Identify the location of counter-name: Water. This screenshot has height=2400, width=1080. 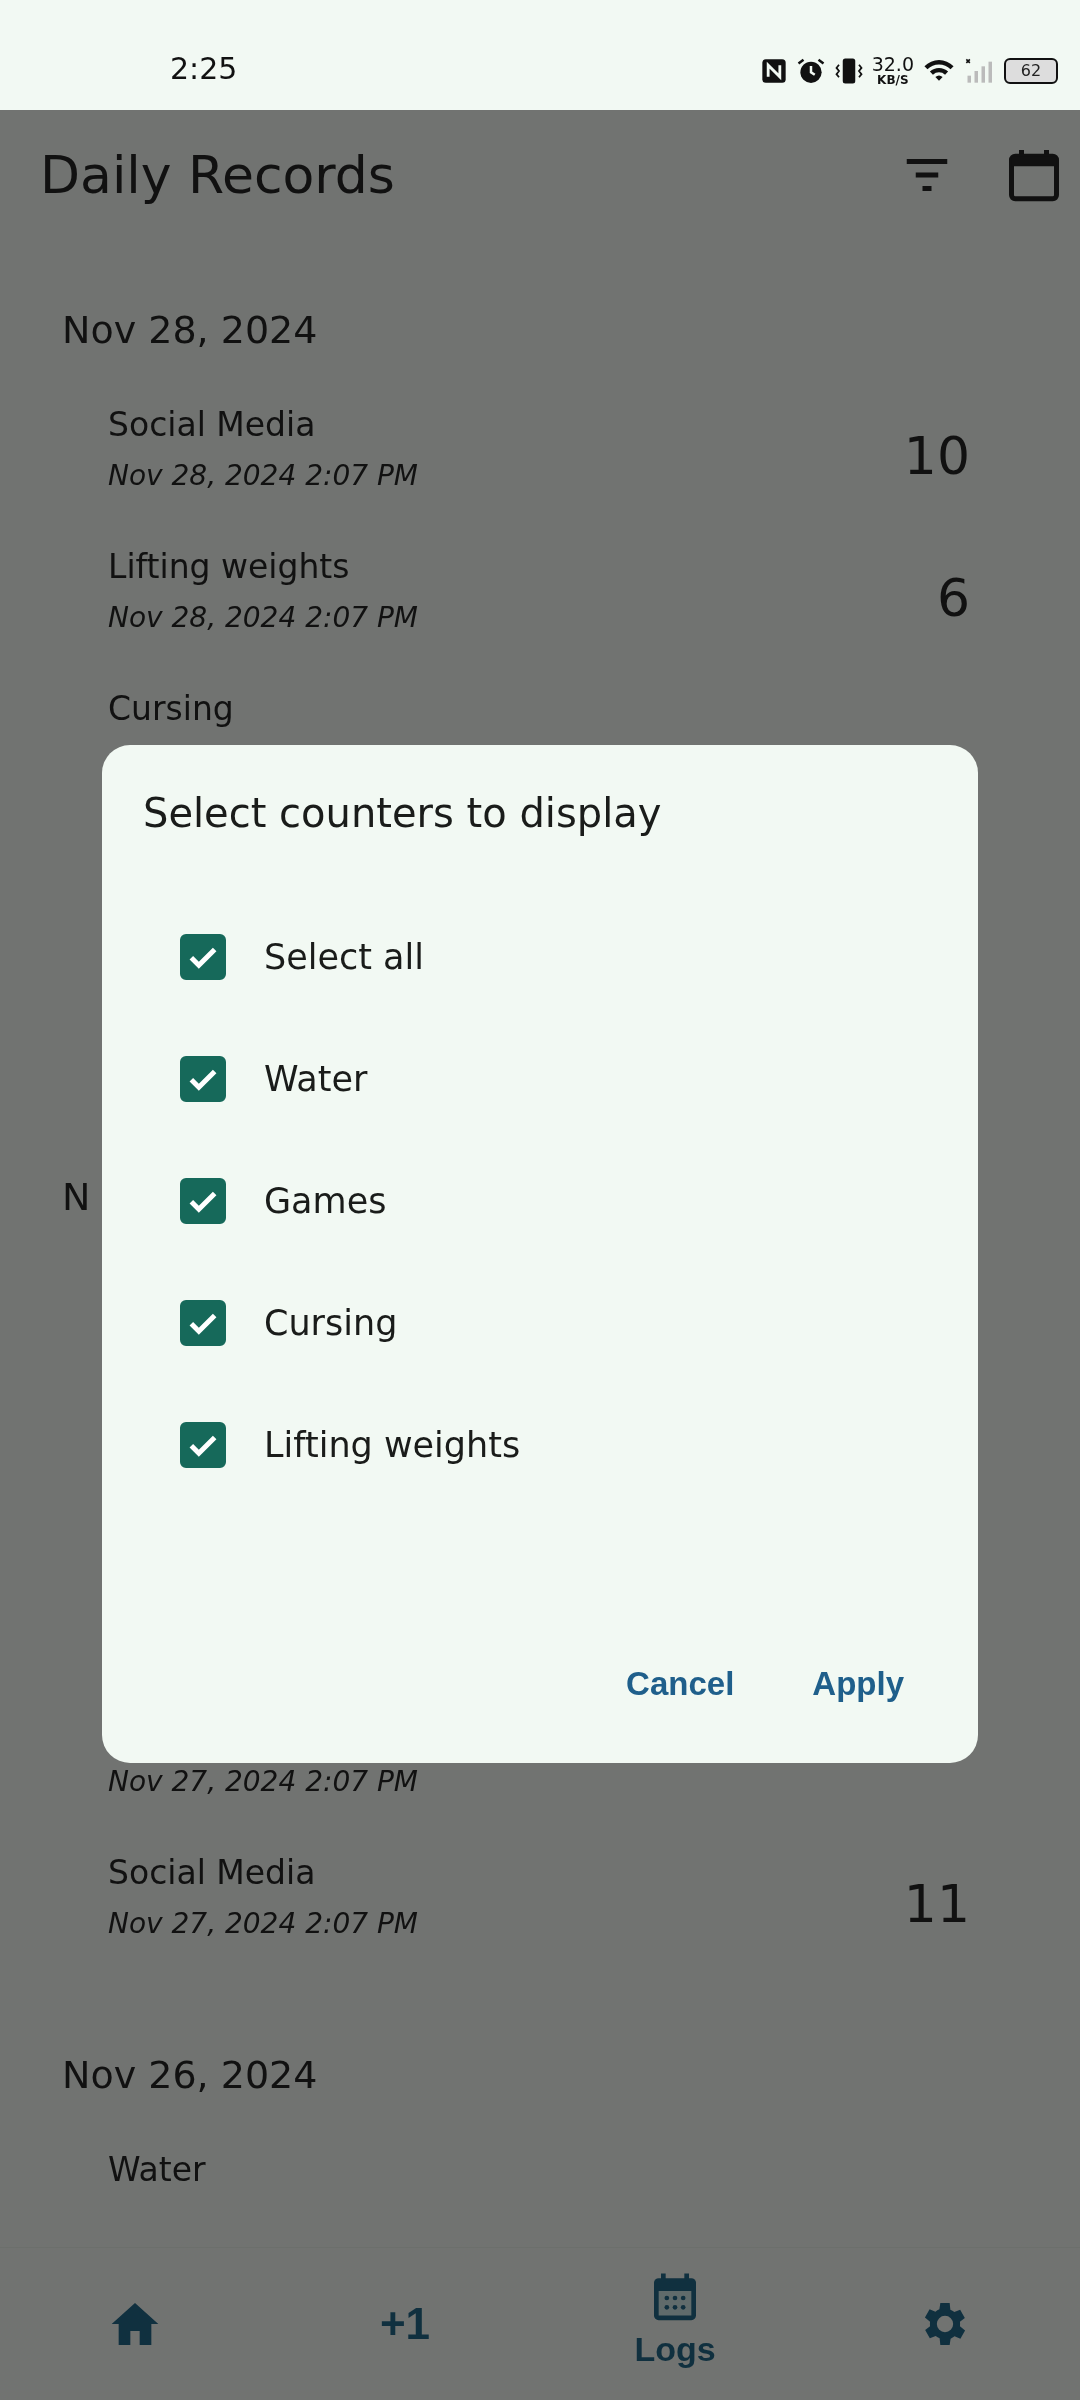
(157, 2170).